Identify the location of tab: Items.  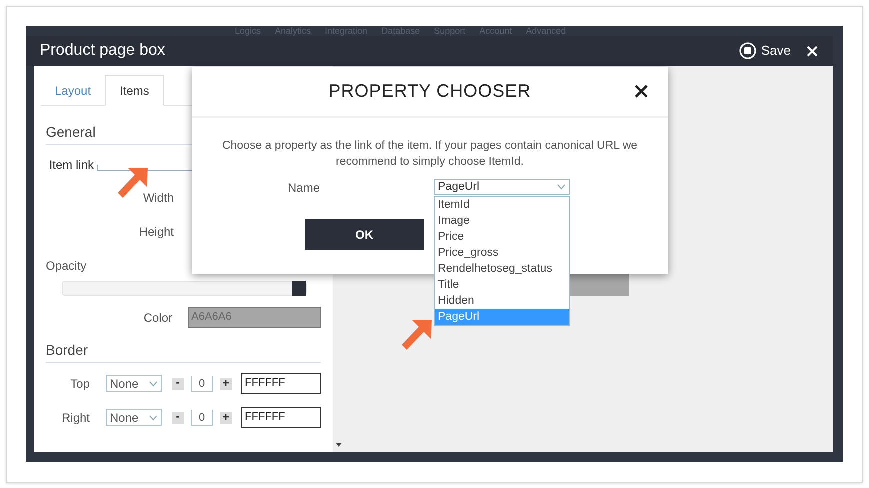
(134, 90).